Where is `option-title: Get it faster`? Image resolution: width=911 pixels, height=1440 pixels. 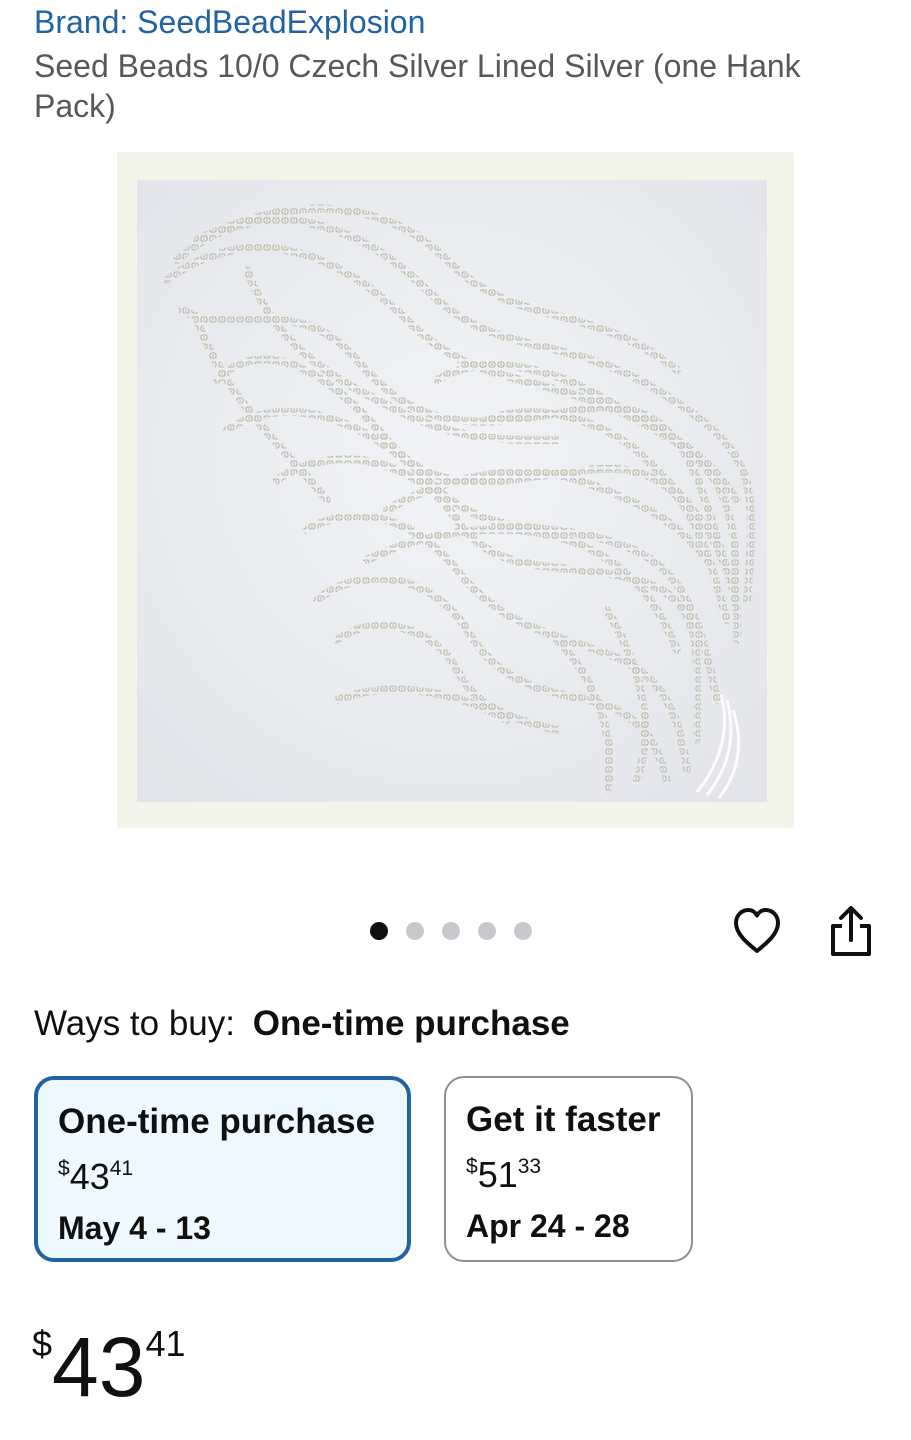 option-title: Get it faster is located at coordinates (563, 1119).